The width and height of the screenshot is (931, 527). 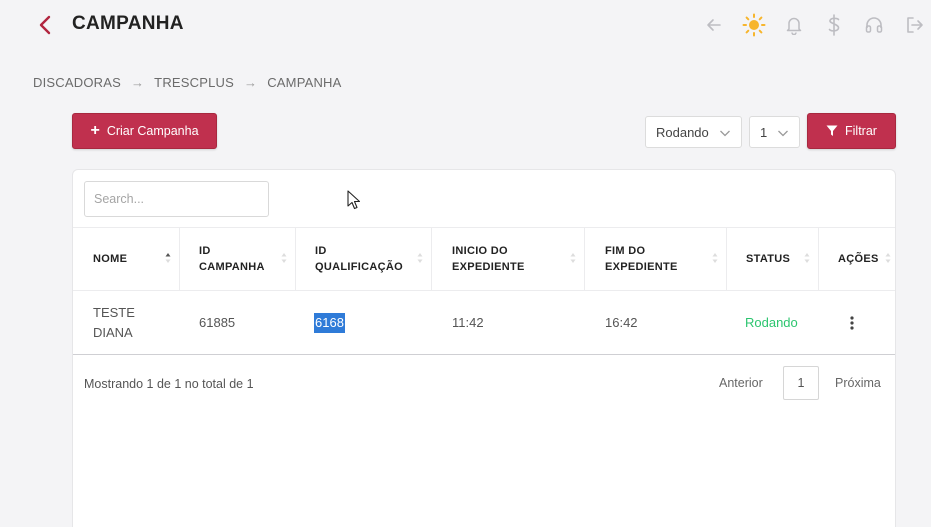 I want to click on dollar-icon, so click(x=834, y=25).